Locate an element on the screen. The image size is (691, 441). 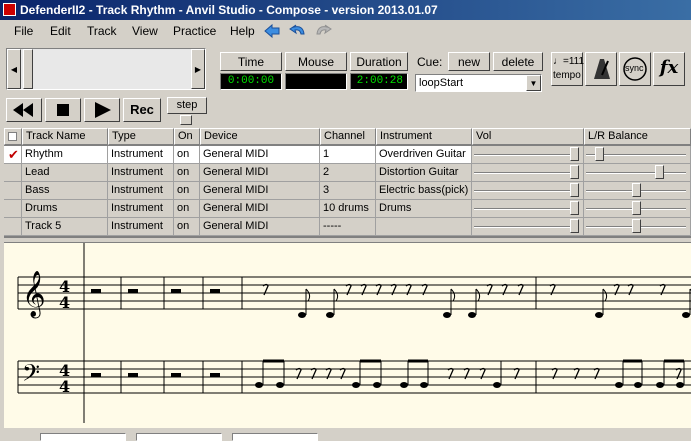
sync-button: sync is located at coordinates (635, 69).